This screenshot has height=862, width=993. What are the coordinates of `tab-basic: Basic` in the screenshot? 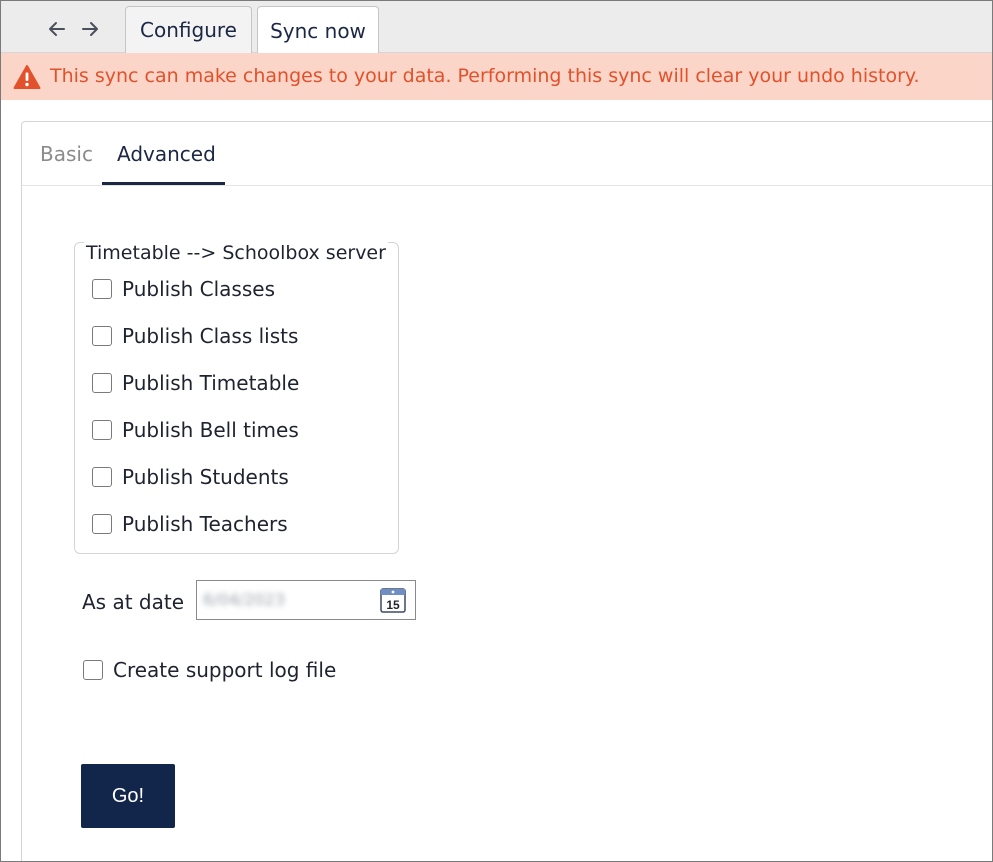 It's located at (66, 154).